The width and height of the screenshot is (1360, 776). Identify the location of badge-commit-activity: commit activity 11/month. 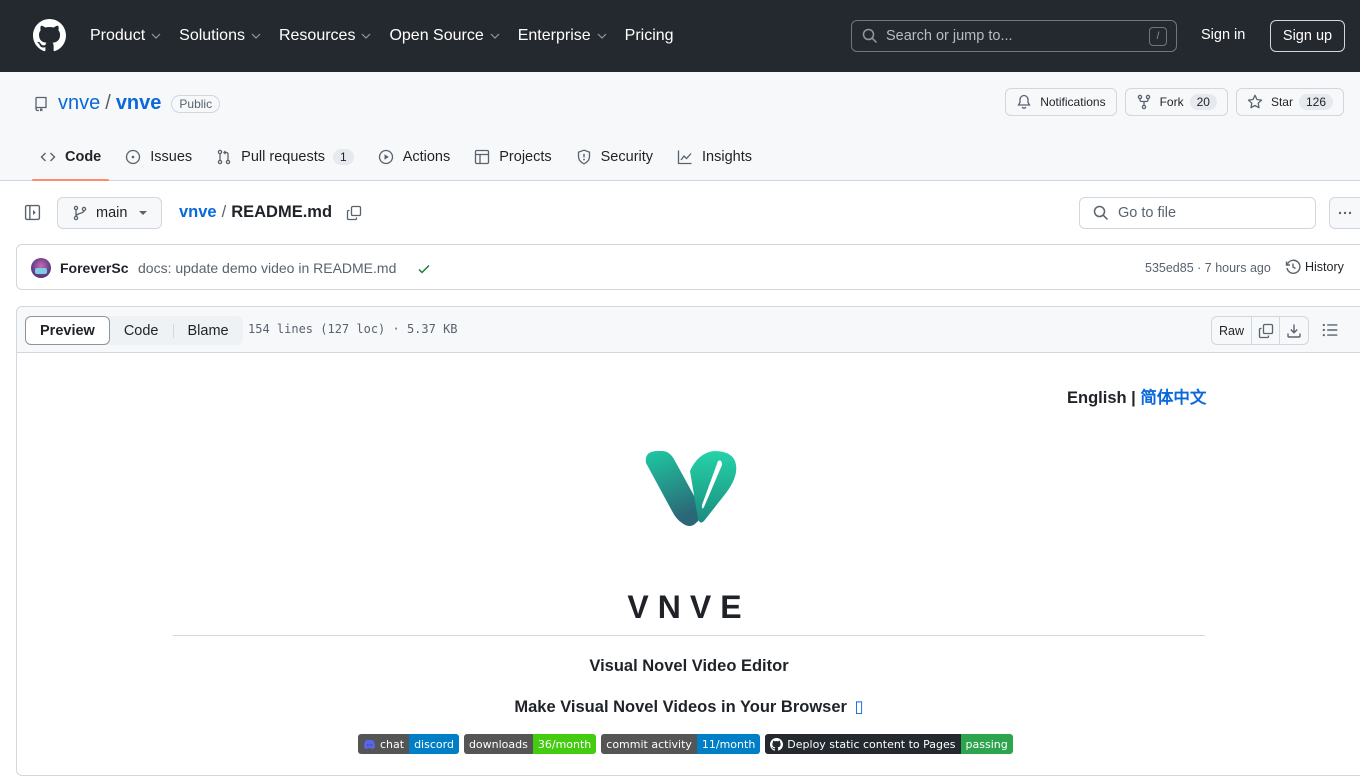
(681, 744).